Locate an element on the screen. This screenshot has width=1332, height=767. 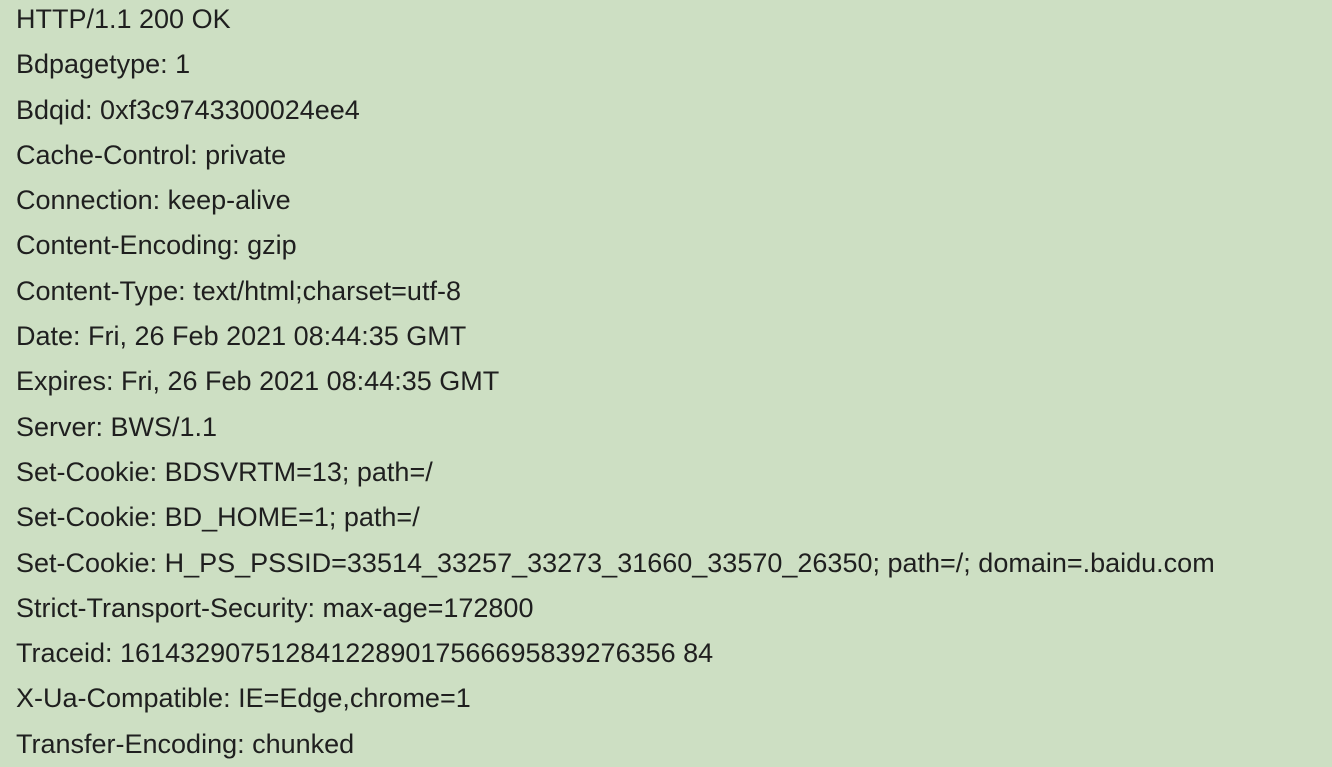
header-connection: Connection: keep-alive is located at coordinates (674, 200).